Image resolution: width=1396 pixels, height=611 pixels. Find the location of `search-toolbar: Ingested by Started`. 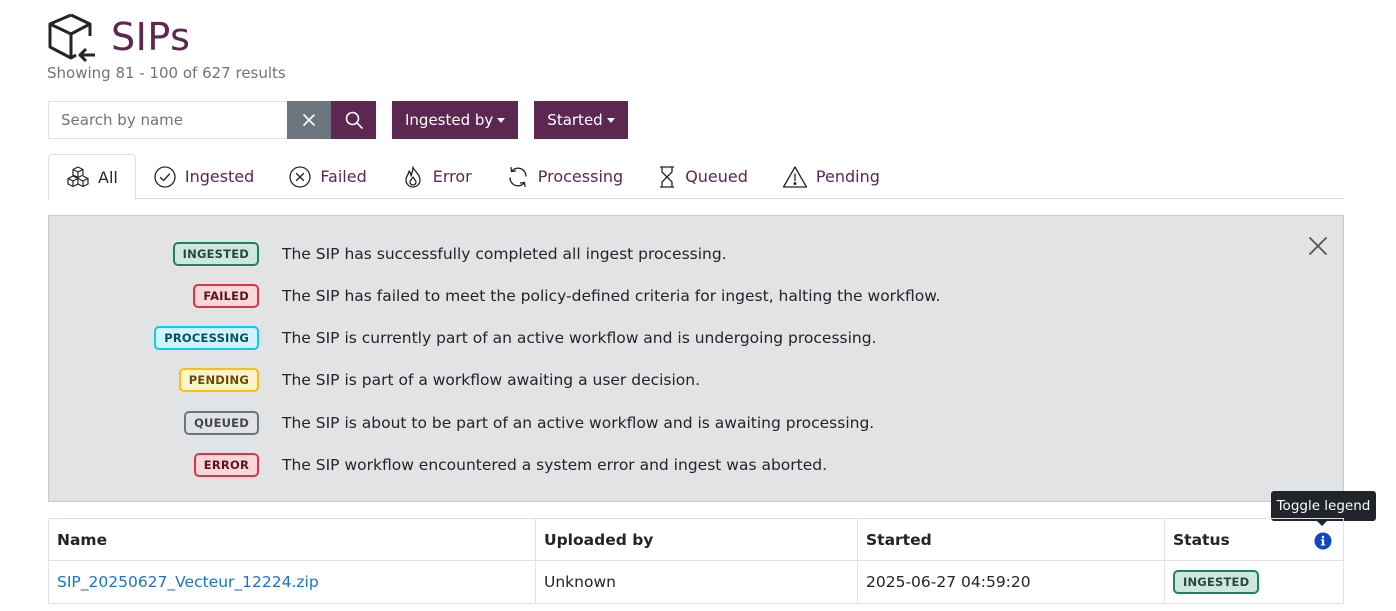

search-toolbar: Ingested by Started is located at coordinates (338, 120).